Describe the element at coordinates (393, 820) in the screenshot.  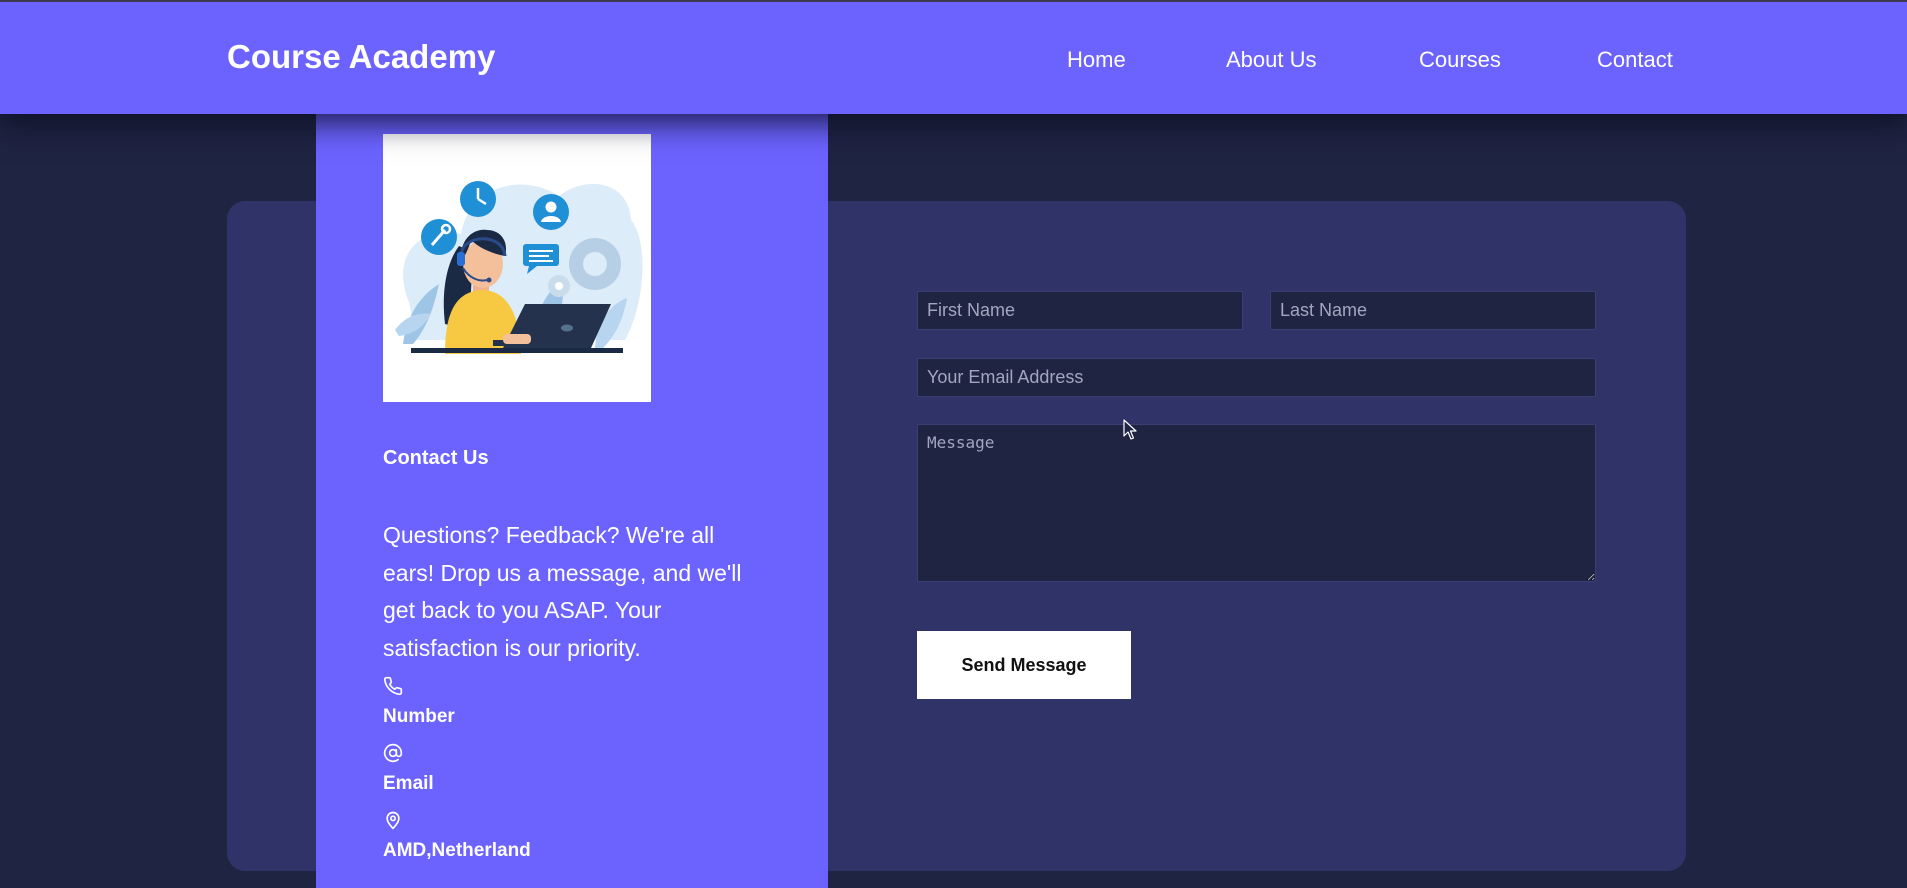
I see `location-pin-icon` at that location.